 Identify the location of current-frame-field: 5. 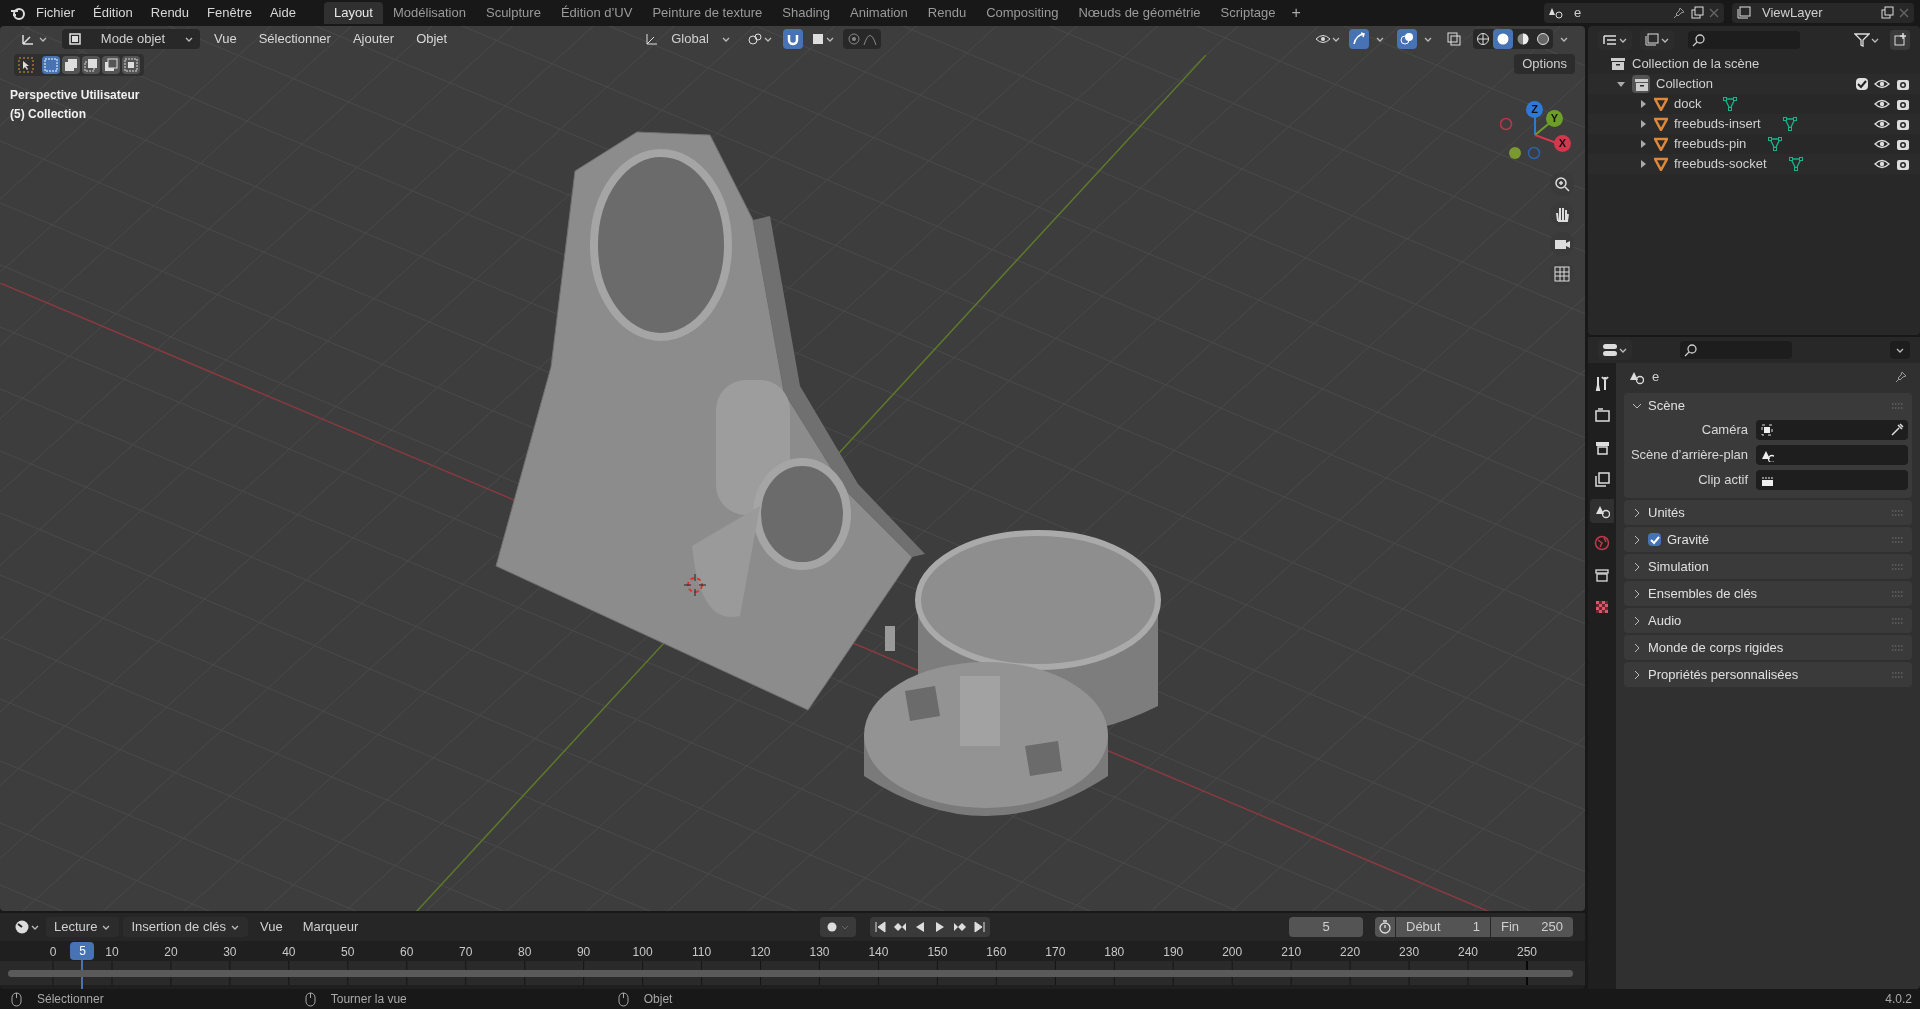
(1326, 927).